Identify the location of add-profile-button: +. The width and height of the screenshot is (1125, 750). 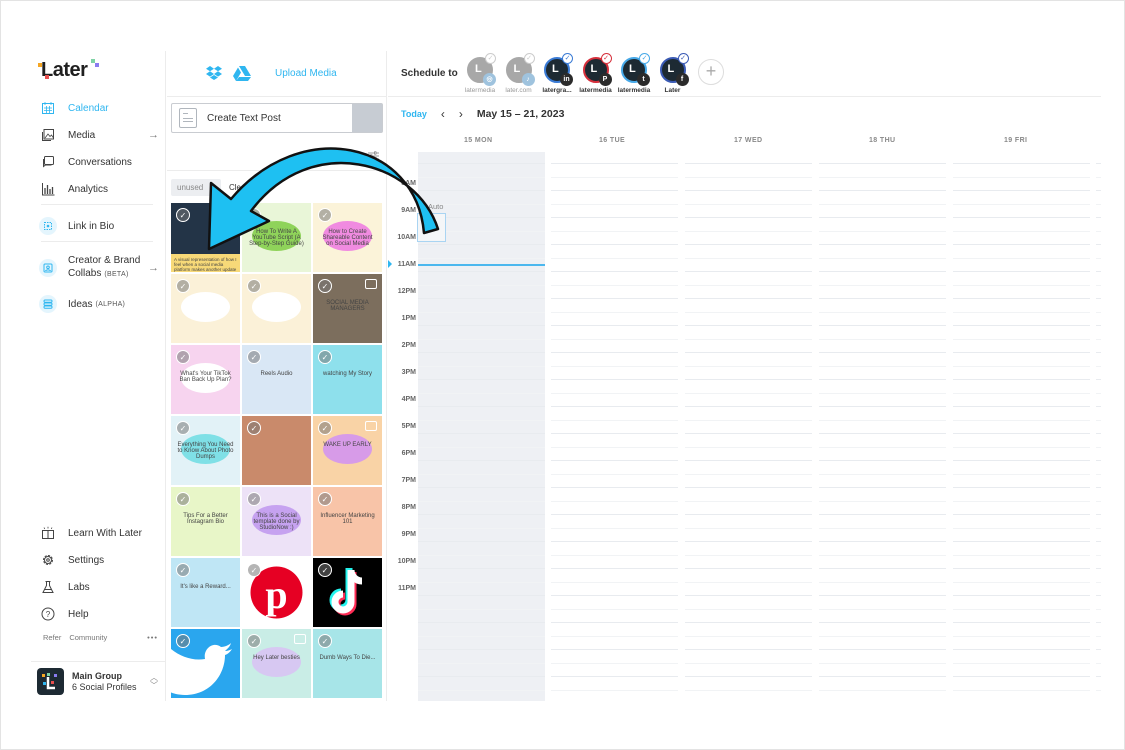
(711, 72).